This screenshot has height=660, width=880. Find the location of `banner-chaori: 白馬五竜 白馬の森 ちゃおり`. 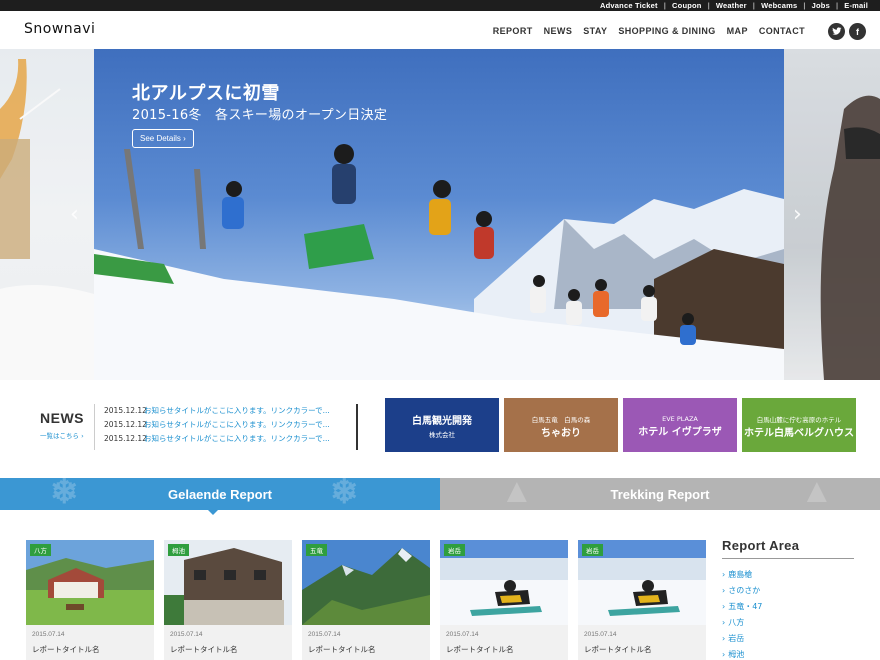

banner-chaori: 白馬五竜 白馬の森 ちゃおり is located at coordinates (561, 425).